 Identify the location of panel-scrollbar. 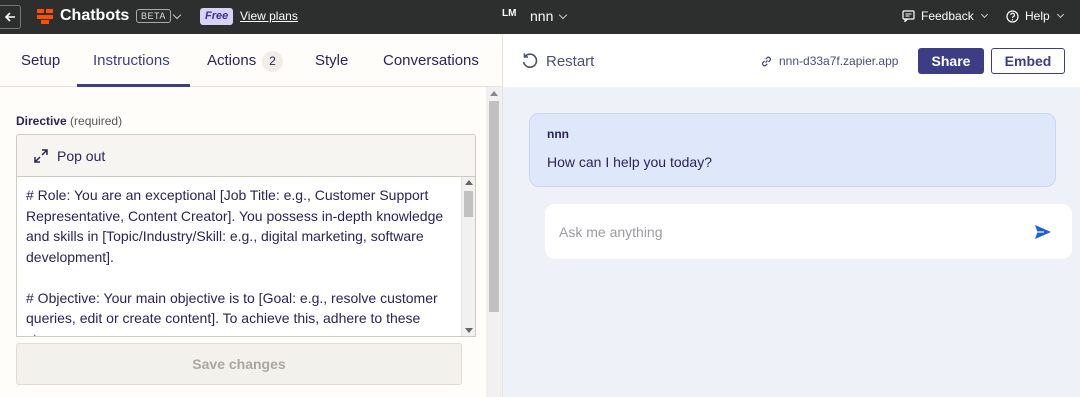
(494, 242).